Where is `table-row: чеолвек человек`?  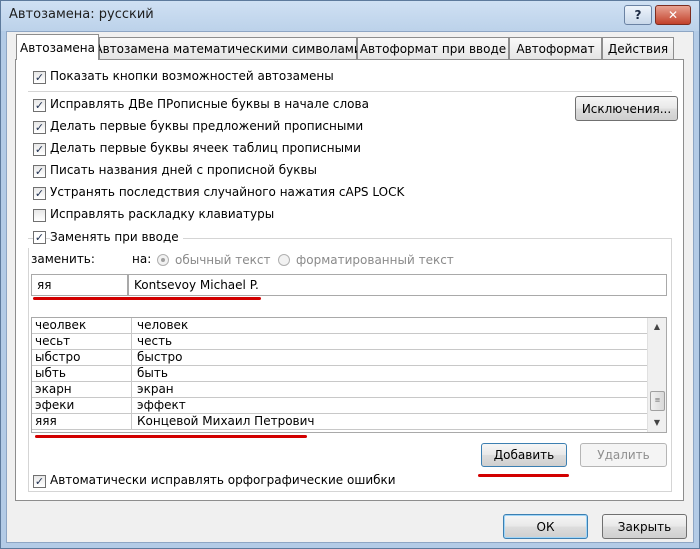
table-row: чеолвек человек is located at coordinates (339, 326).